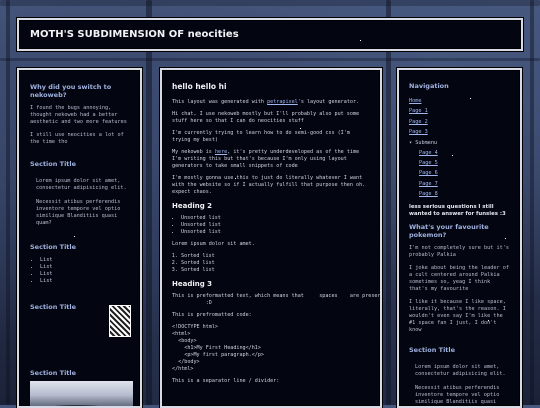 This screenshot has height=408, width=540. Describe the element at coordinates (212, 315) in the screenshot. I see `code-label: This is prefromatted code:` at that location.